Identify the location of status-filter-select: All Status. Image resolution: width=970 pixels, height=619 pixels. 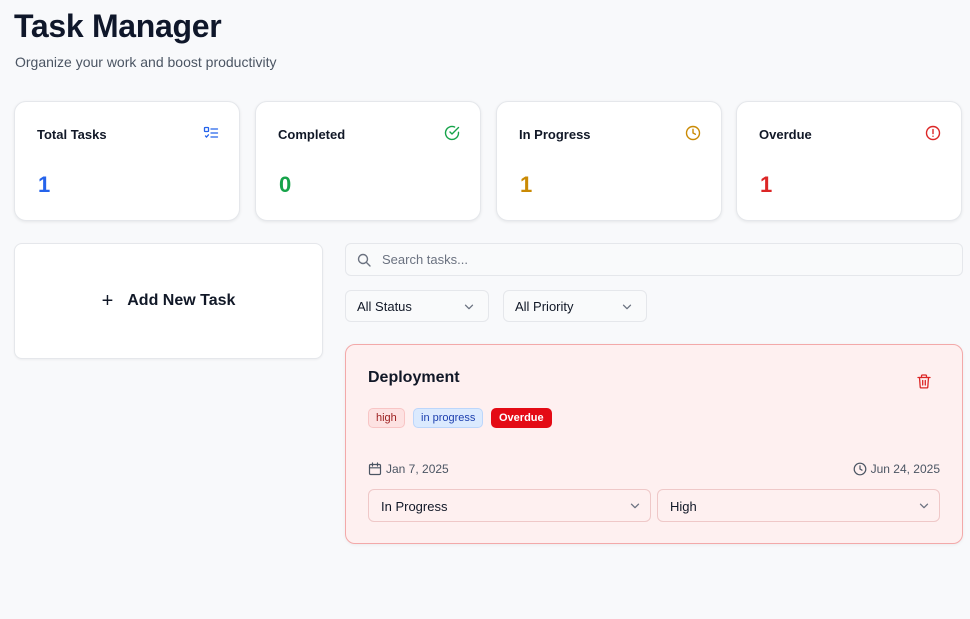
(417, 306).